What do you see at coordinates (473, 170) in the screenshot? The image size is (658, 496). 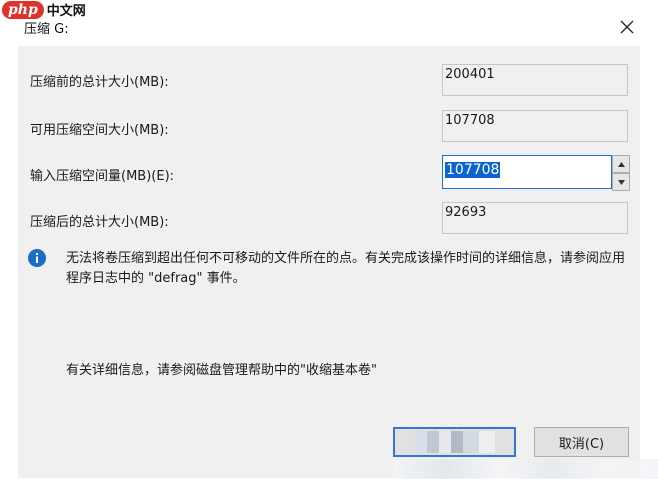 I see `shrink-amount-selected-text: 107708` at bounding box center [473, 170].